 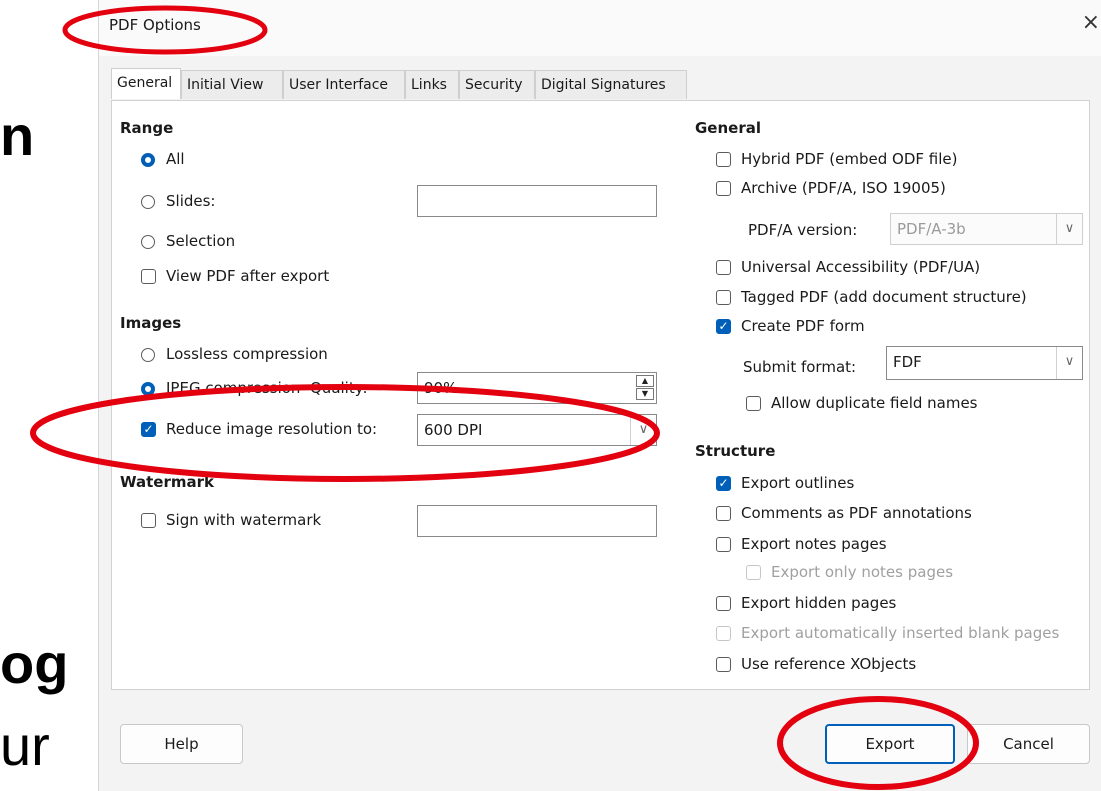 I want to click on range-slides-radio, so click(x=148, y=202).